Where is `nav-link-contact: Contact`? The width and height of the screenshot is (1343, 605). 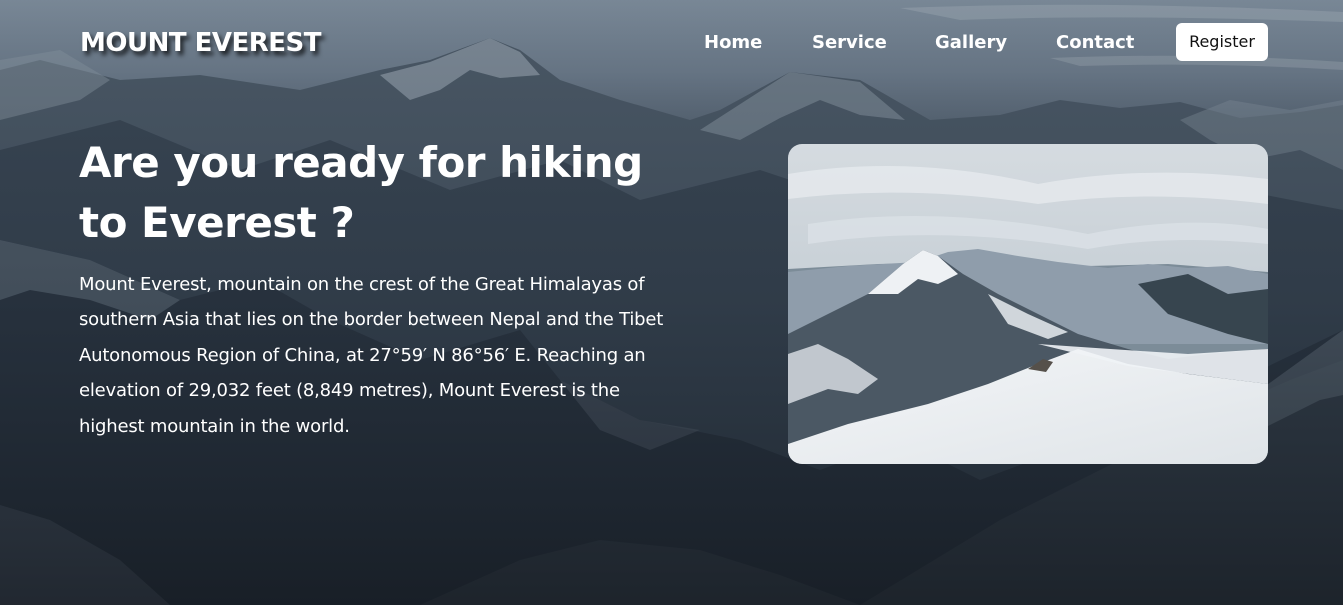 nav-link-contact: Contact is located at coordinates (1095, 43).